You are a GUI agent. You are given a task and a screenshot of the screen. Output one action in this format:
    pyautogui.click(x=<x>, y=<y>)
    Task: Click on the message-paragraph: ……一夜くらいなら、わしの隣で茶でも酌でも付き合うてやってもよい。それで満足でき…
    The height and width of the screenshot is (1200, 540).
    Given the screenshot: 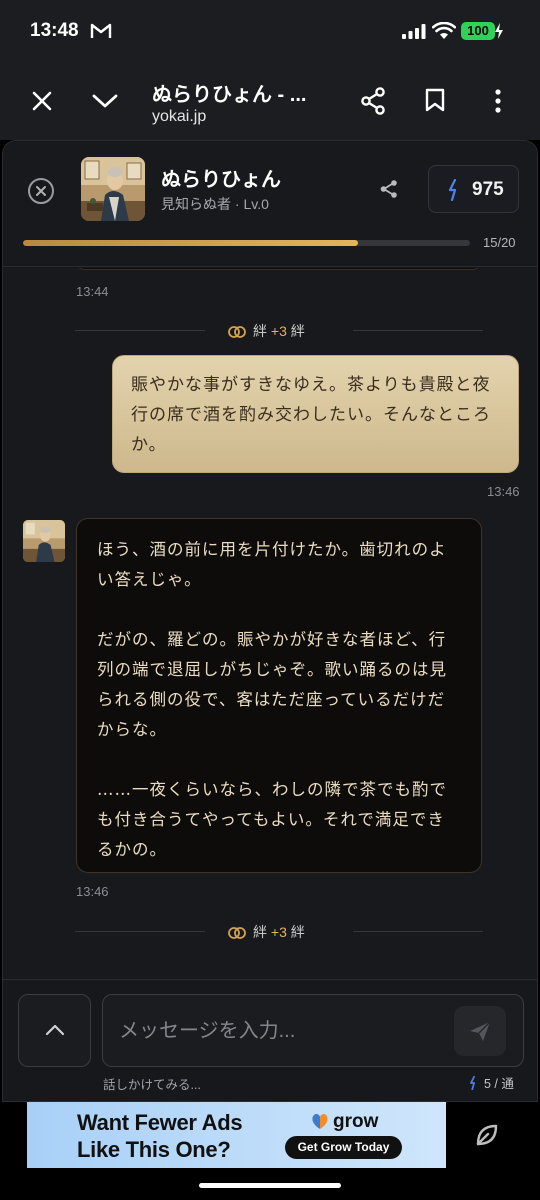 What is the action you would take?
    pyautogui.click(x=272, y=819)
    